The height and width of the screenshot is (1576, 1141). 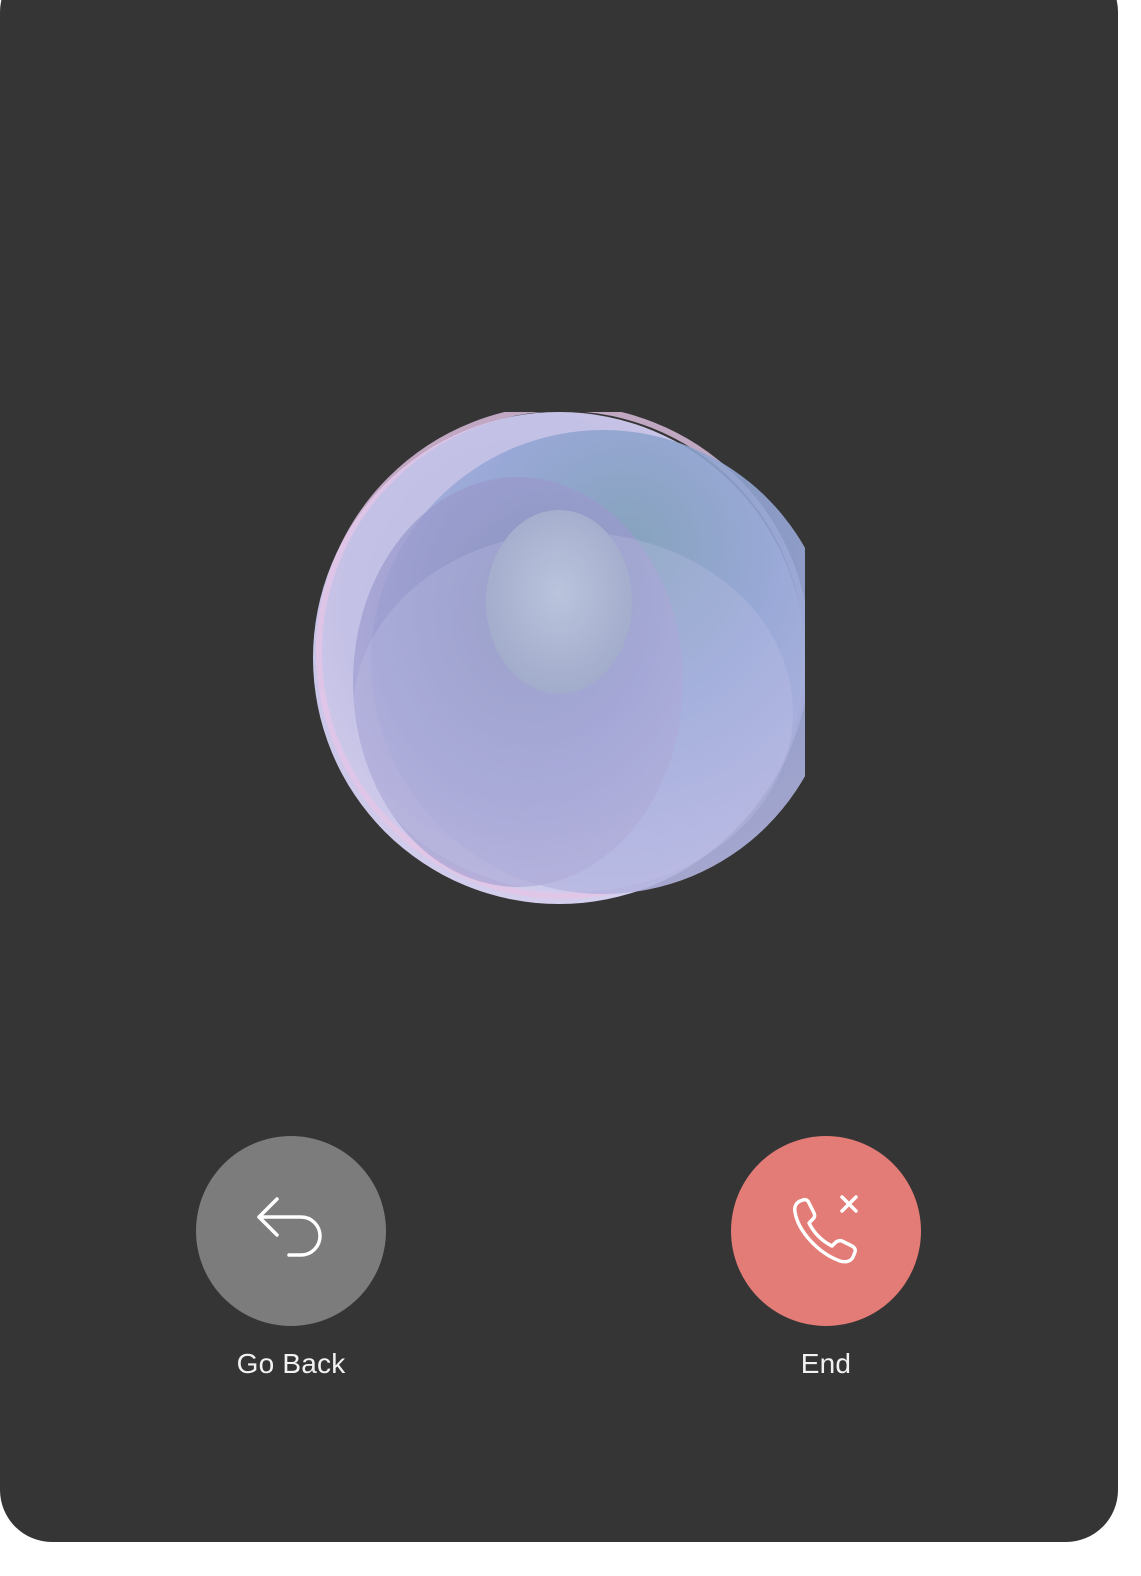 I want to click on phone-end-icon, so click(x=825, y=1229).